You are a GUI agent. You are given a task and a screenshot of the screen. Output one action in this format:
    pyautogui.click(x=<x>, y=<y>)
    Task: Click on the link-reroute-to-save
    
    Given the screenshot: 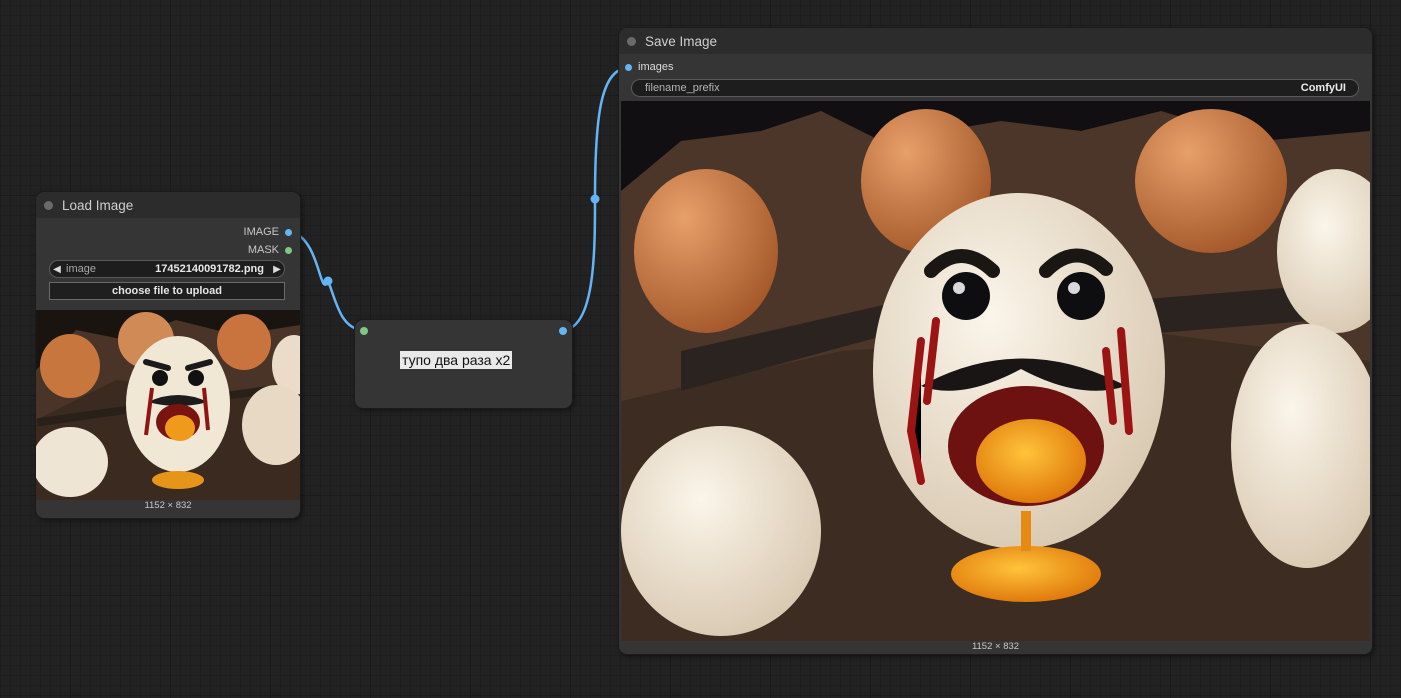 What is the action you would take?
    pyautogui.click(x=596, y=199)
    